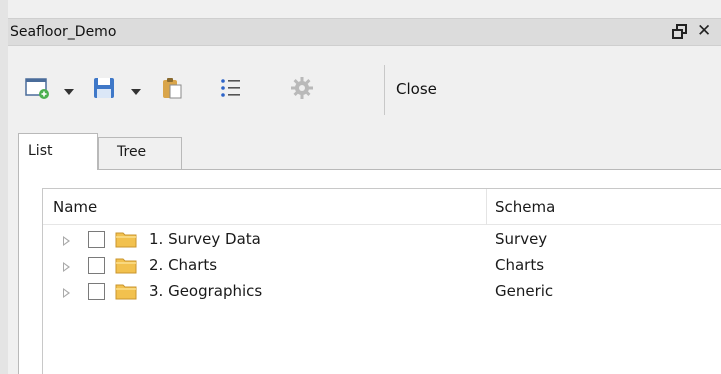 Image resolution: width=721 pixels, height=374 pixels. What do you see at coordinates (524, 291) in the screenshot?
I see `row-schema: Generic` at bounding box center [524, 291].